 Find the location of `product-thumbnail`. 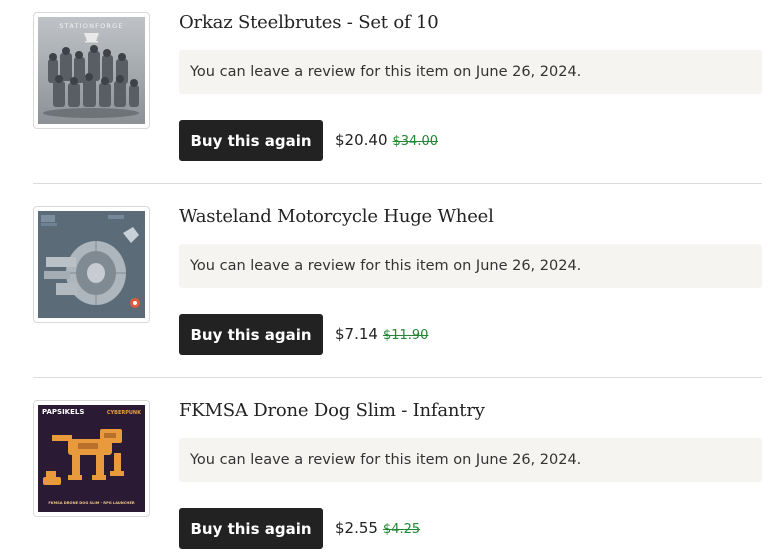

product-thumbnail is located at coordinates (91, 264).